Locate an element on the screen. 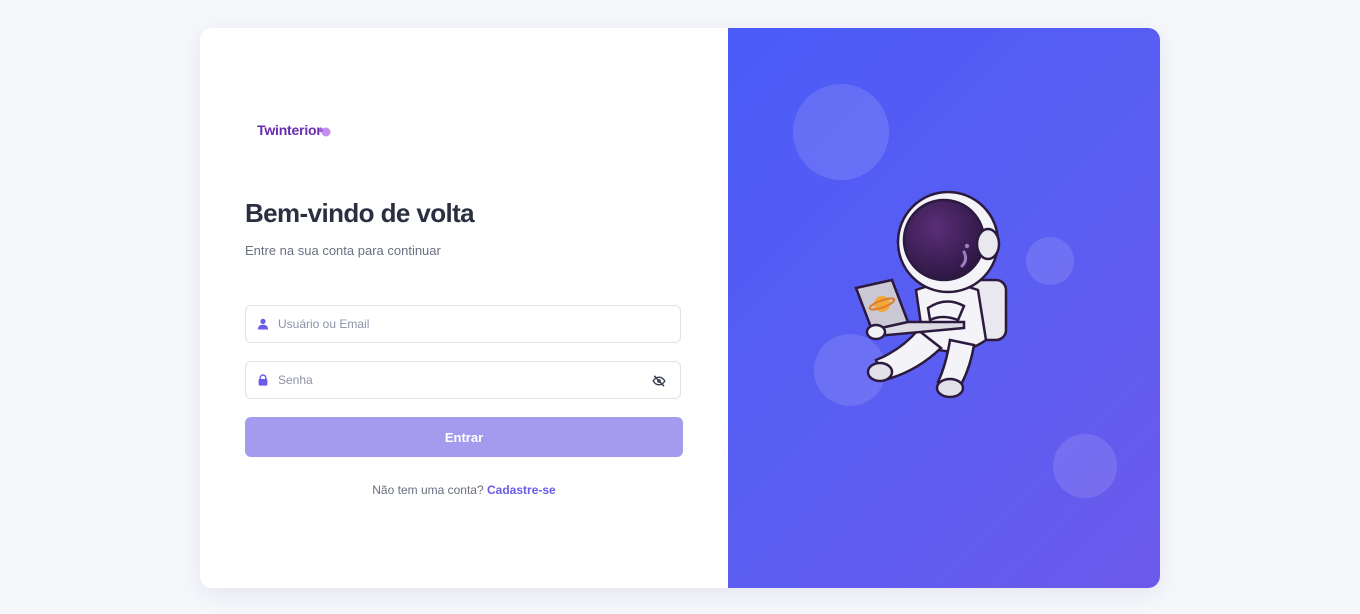  signup-prompt-text: Não tem uma conta? is located at coordinates (428, 490).